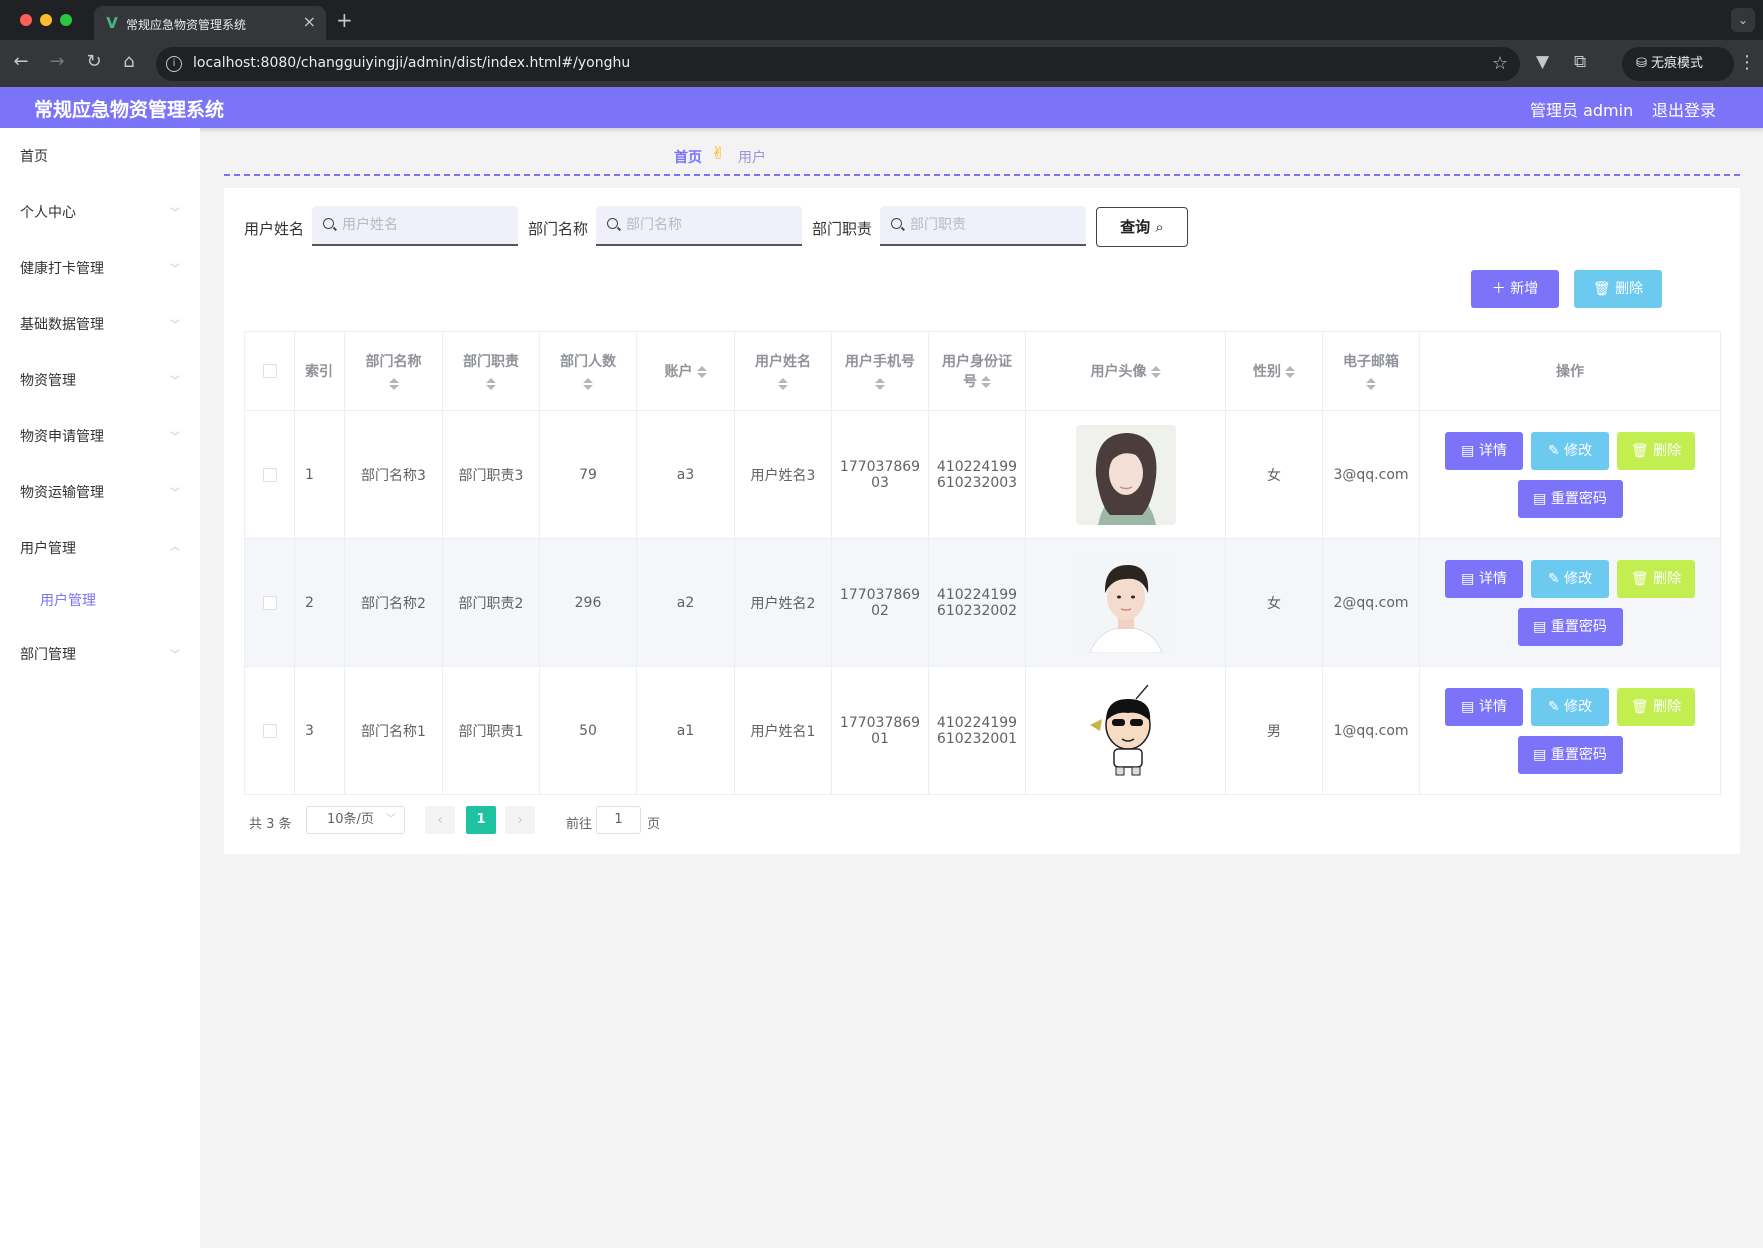 The width and height of the screenshot is (1763, 1248). What do you see at coordinates (355, 820) in the screenshot?
I see `page-size-select: 10条/页 ﹀` at bounding box center [355, 820].